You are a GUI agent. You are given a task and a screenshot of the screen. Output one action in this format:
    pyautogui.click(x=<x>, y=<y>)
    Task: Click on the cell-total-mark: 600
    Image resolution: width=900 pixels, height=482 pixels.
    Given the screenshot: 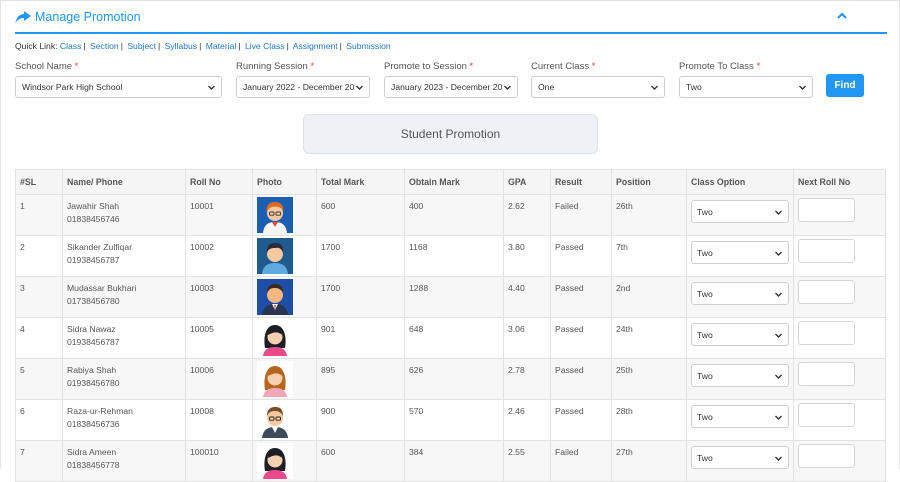 What is the action you would take?
    pyautogui.click(x=360, y=461)
    